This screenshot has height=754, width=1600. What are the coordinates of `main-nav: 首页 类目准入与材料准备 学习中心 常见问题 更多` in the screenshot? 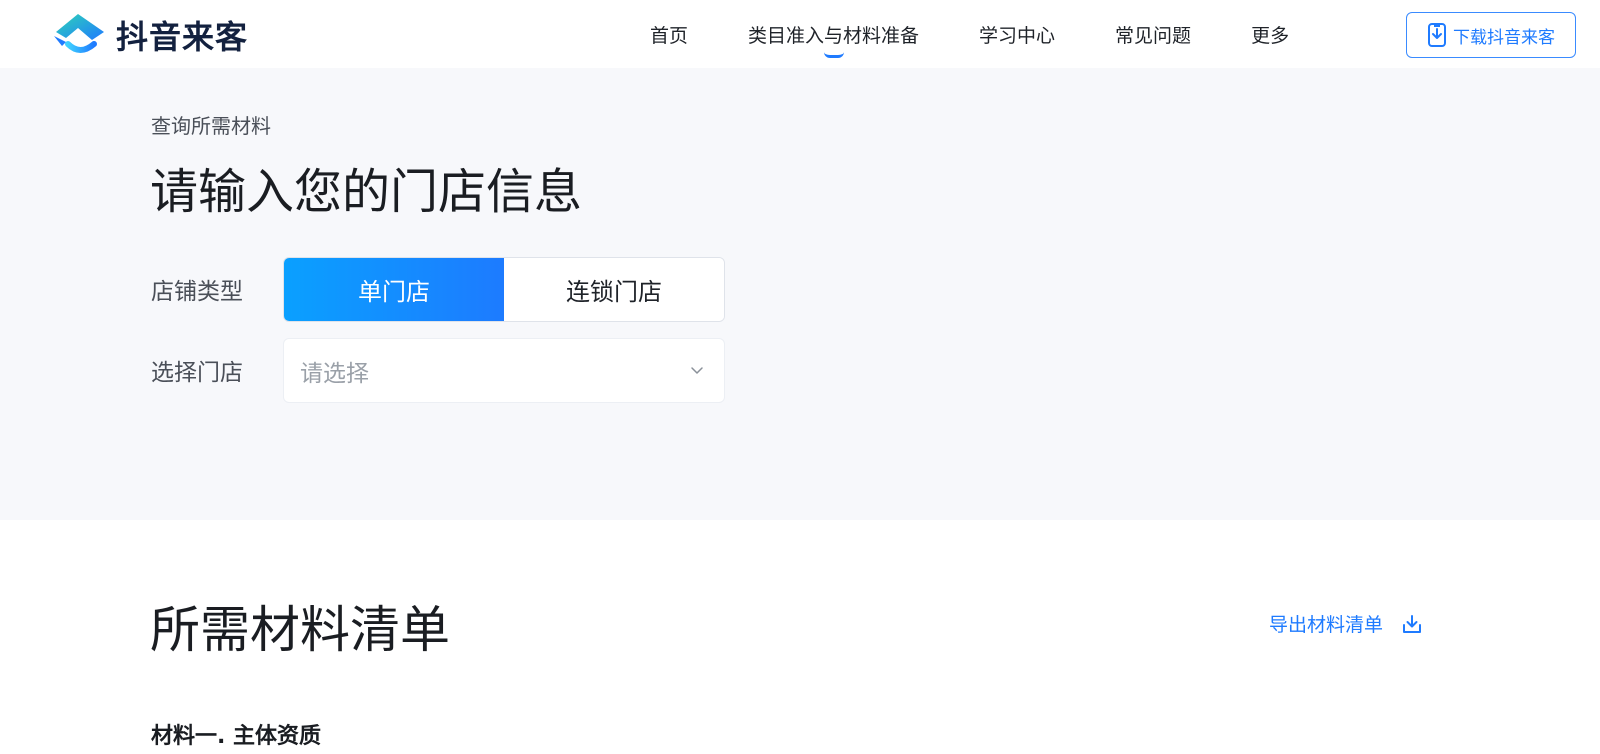 It's located at (999, 34).